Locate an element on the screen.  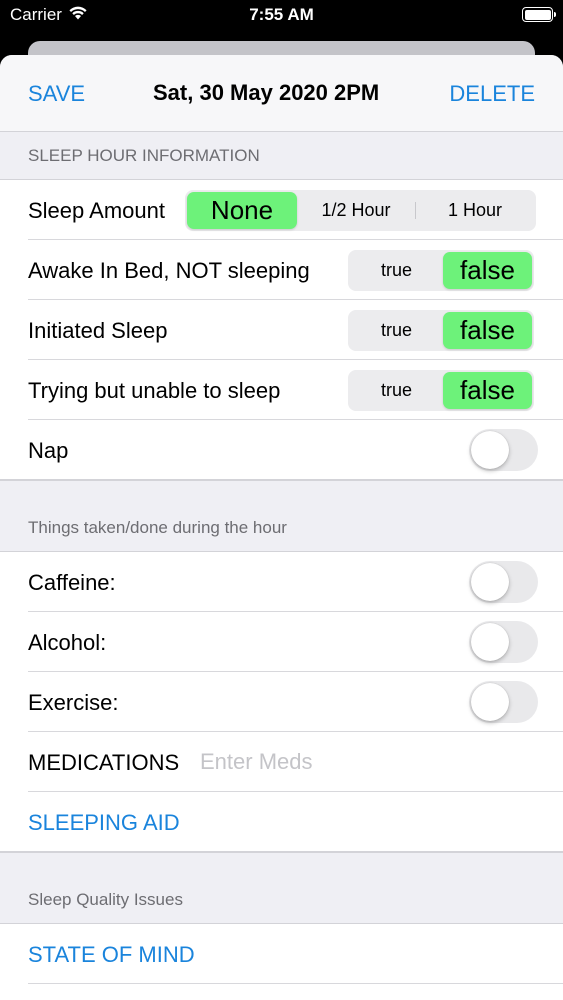
section-header-label: Things taken/done during the hour is located at coordinates (157, 527).